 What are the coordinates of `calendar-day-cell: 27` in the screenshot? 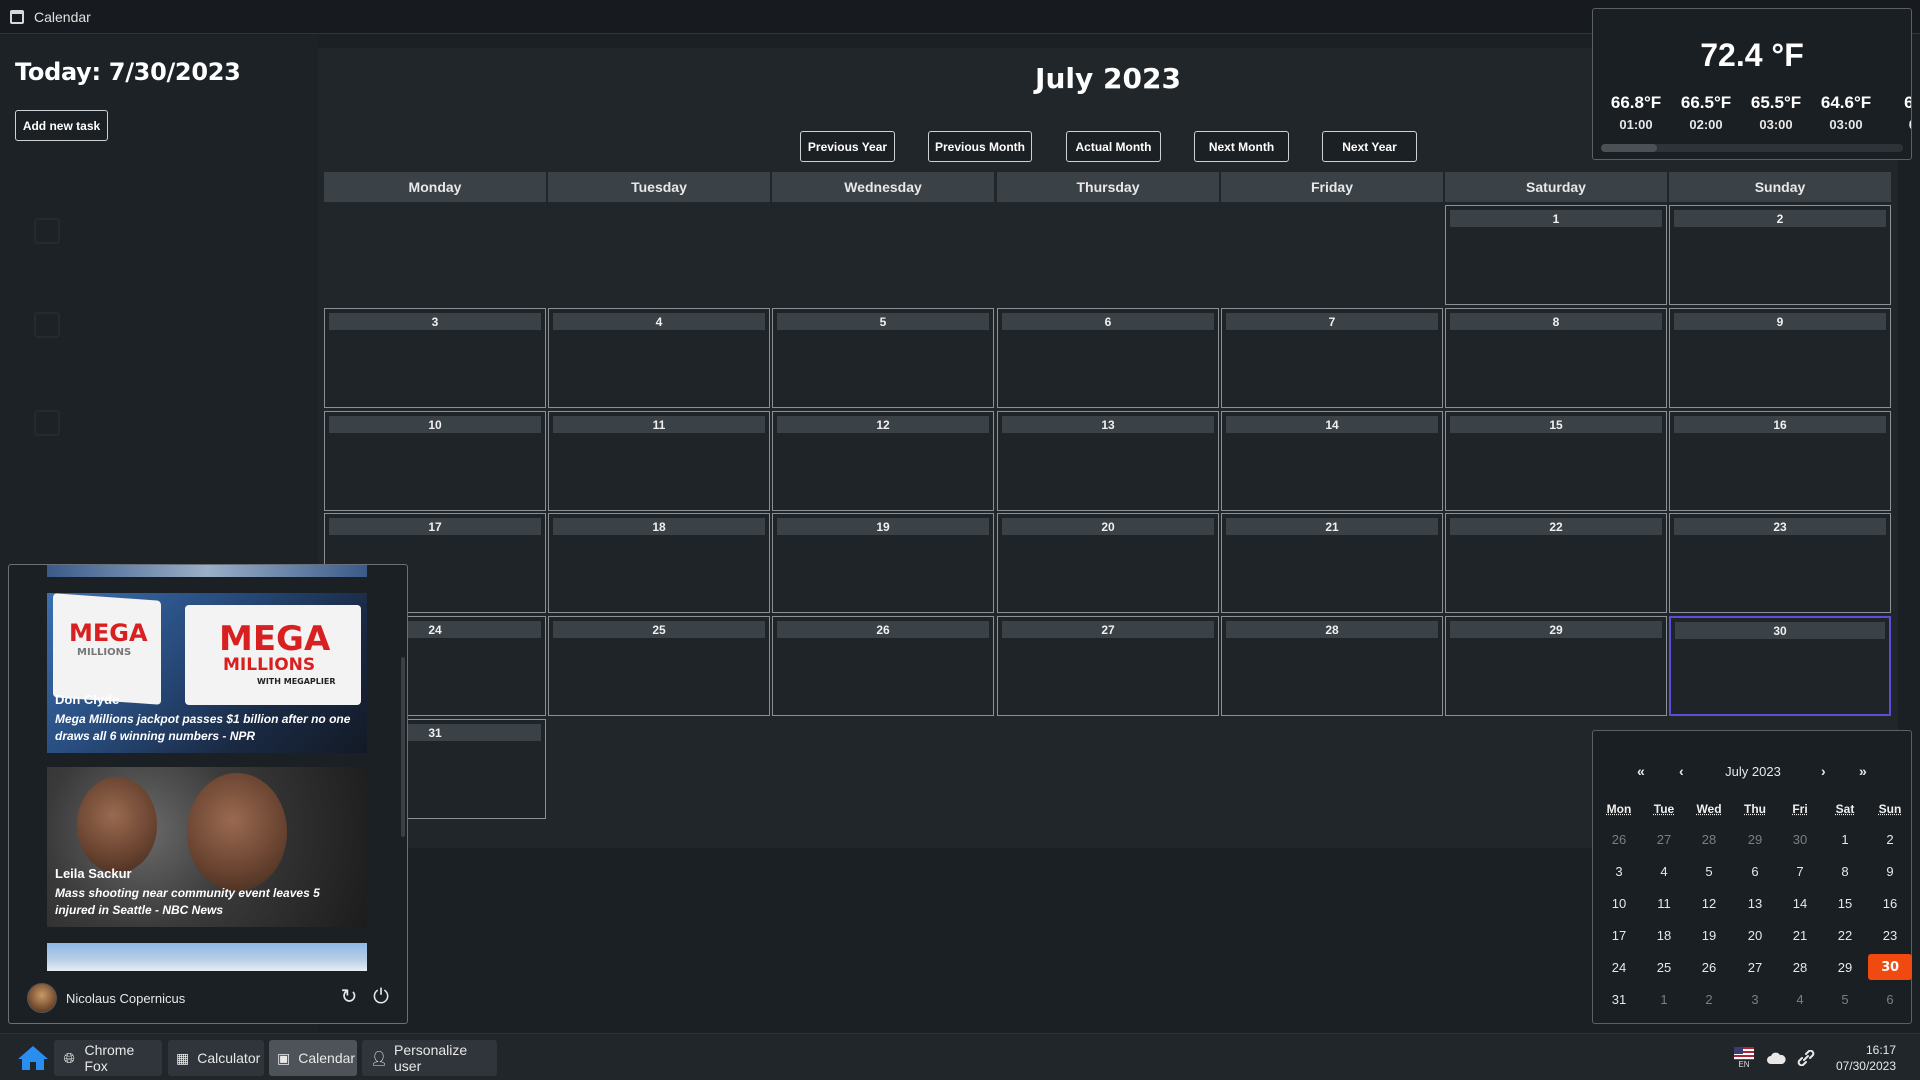 It's located at (1108, 666).